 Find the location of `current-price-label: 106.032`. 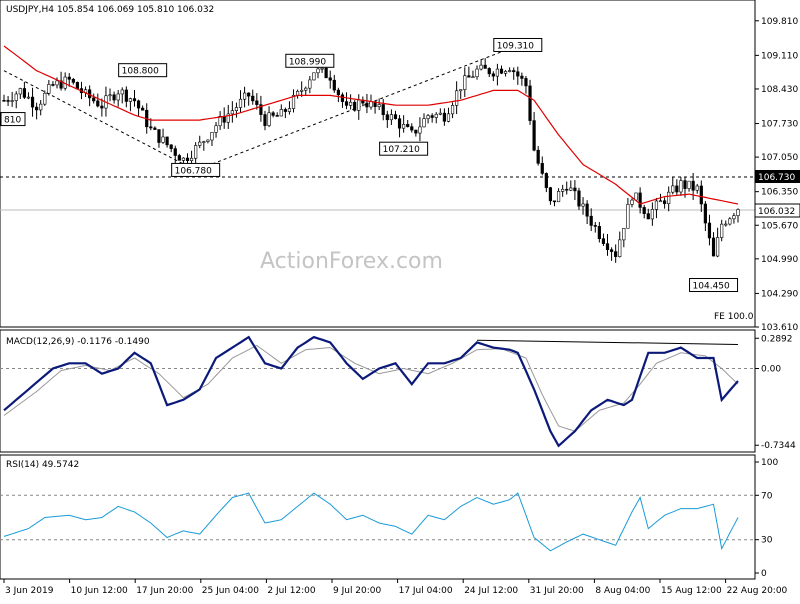

current-price-label: 106.032 is located at coordinates (776, 212).